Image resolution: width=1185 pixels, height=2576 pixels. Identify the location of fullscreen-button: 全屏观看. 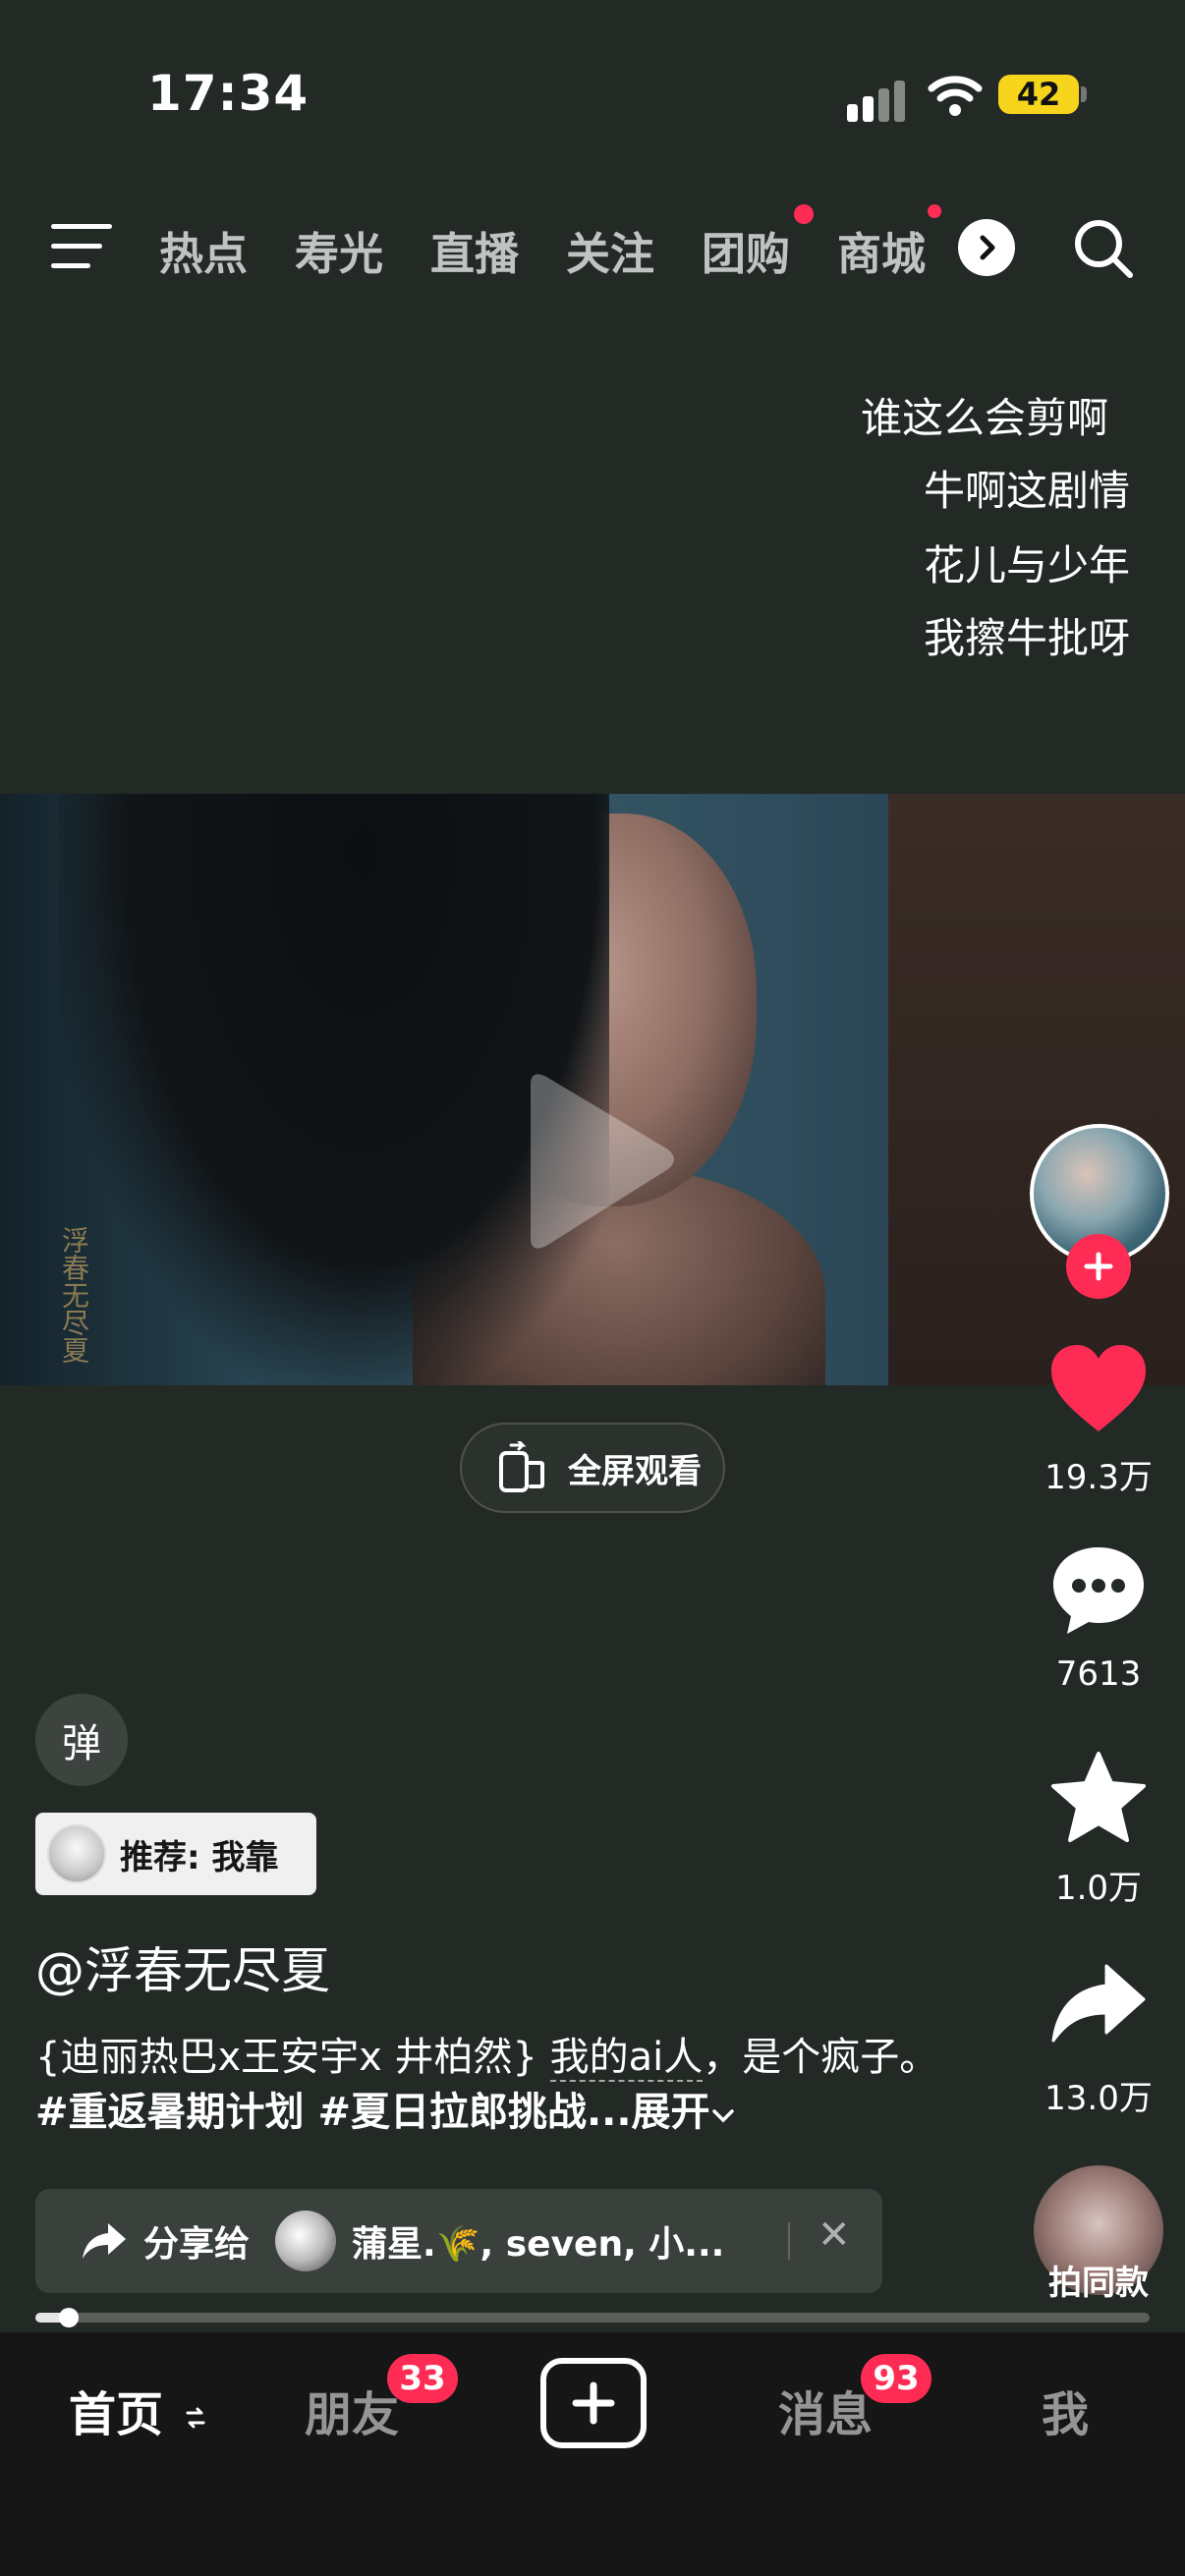
(592, 1468).